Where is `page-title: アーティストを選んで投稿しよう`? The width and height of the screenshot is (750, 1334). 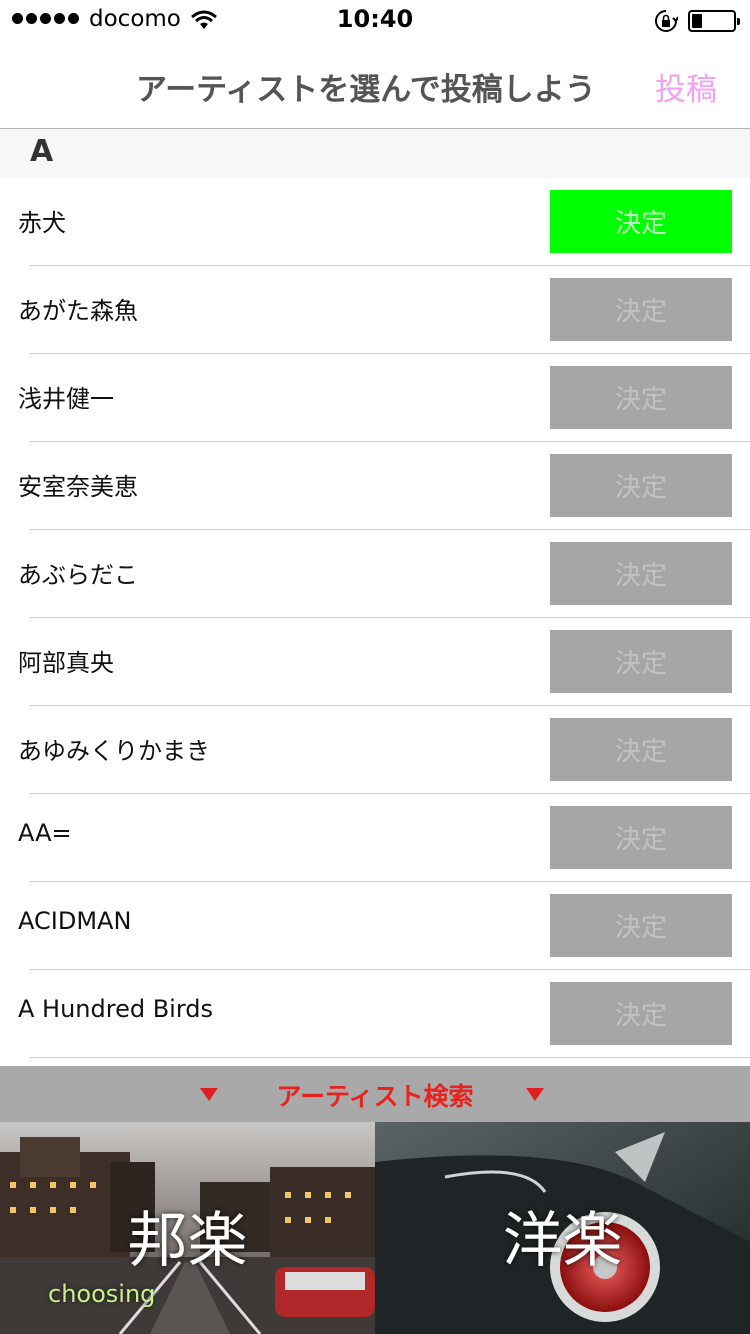 page-title: アーティストを選んで投稿しよう is located at coordinates (366, 90).